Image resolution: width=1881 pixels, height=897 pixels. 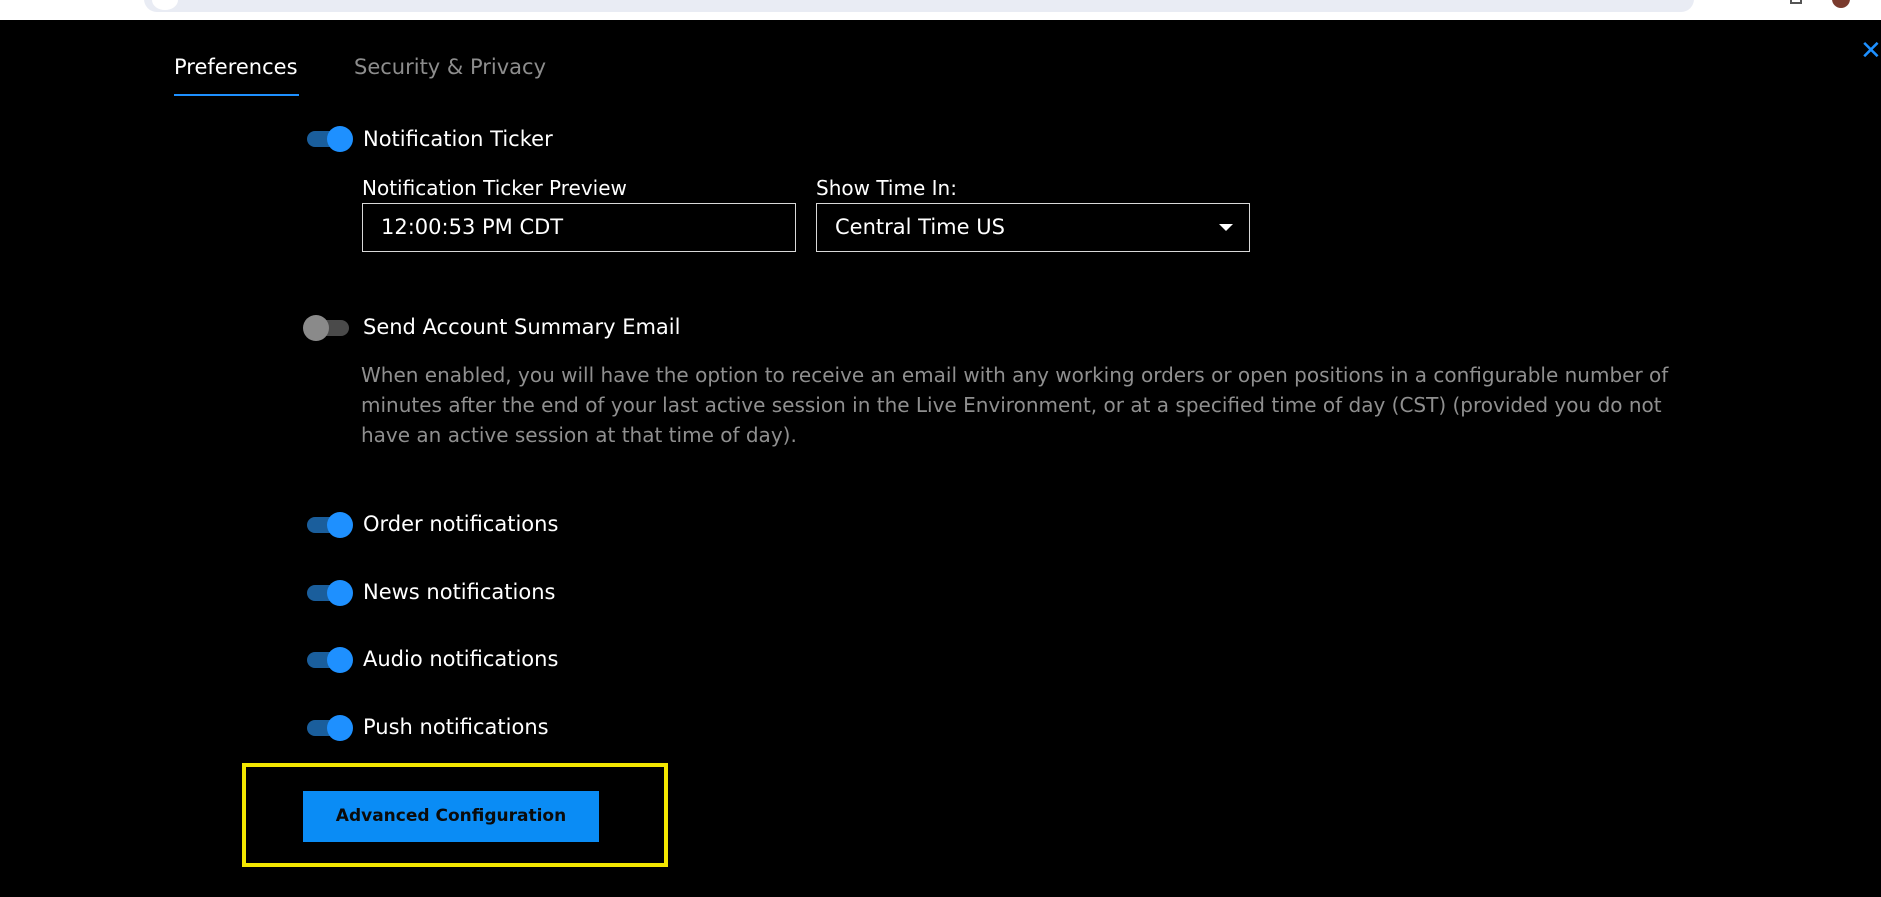 I want to click on news-notifications-toggle, so click(x=329, y=593).